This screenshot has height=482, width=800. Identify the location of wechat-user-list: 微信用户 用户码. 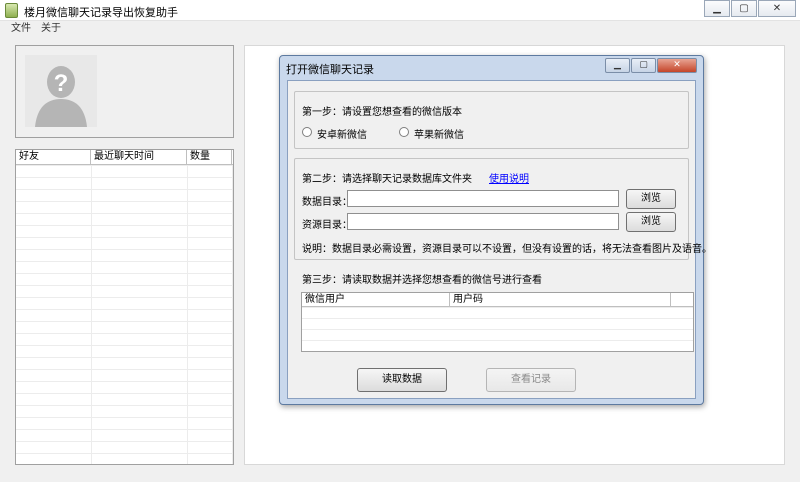
(497, 322).